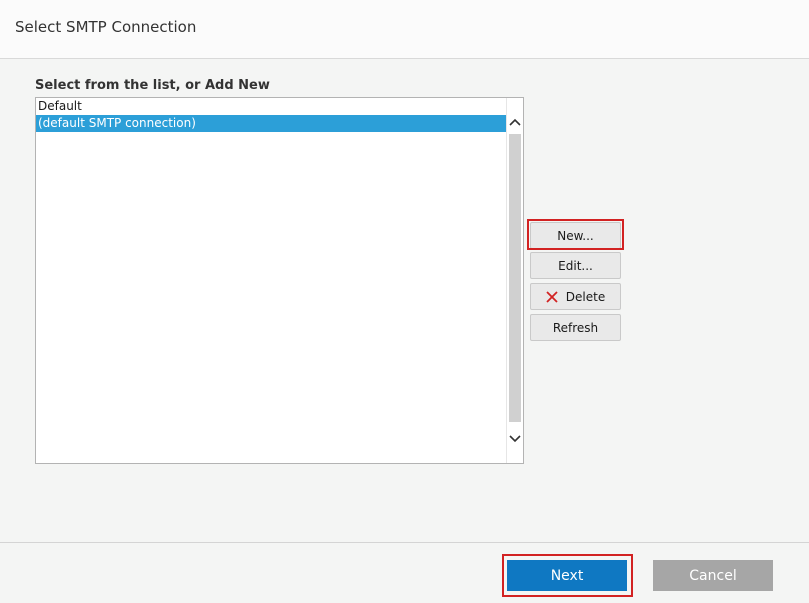 The height and width of the screenshot is (603, 809). I want to click on delete-button-label: Delete, so click(585, 296).